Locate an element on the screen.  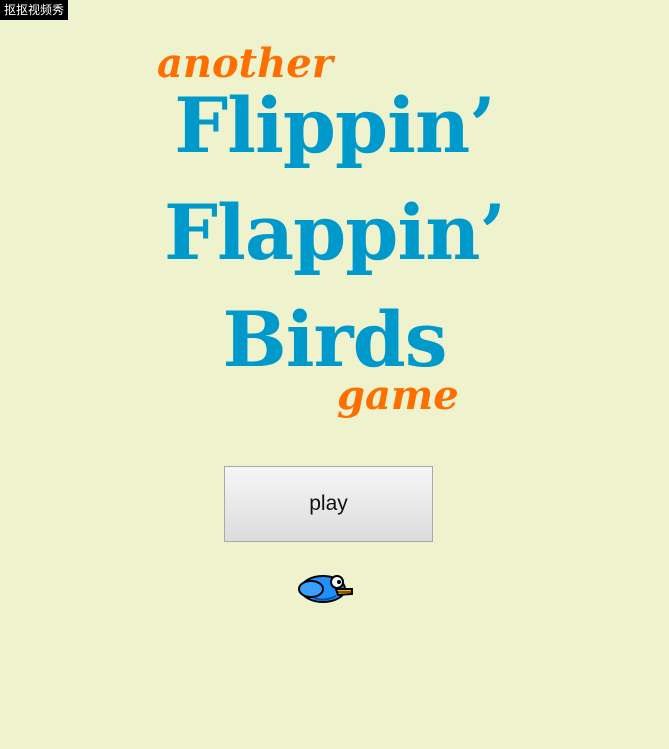
bird-icon is located at coordinates (326, 588).